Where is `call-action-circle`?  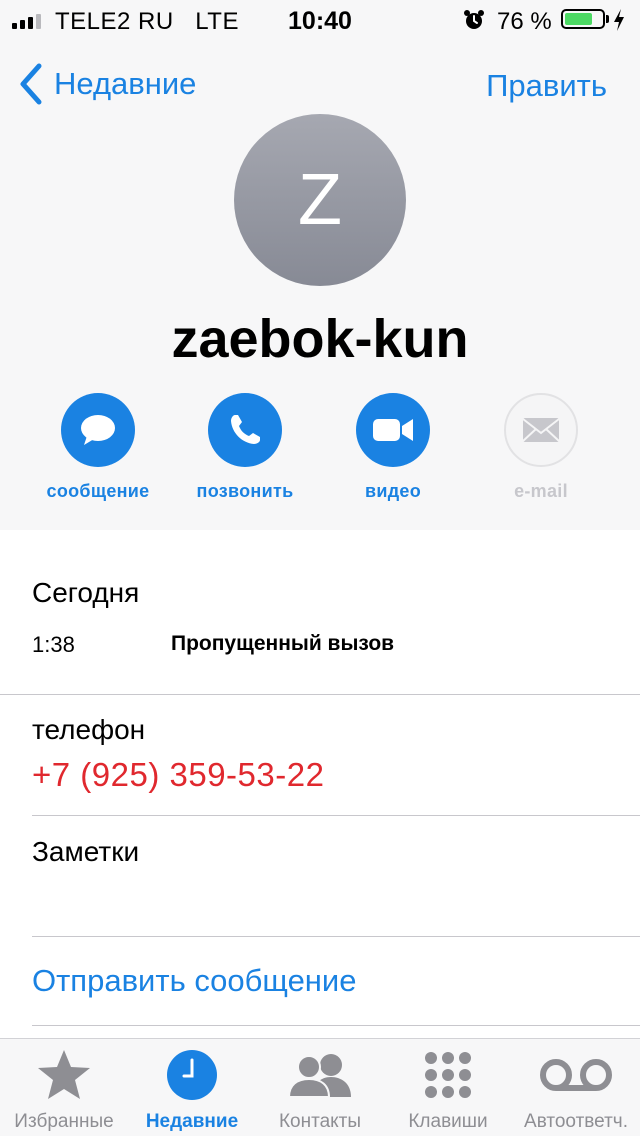
call-action-circle is located at coordinates (245, 430).